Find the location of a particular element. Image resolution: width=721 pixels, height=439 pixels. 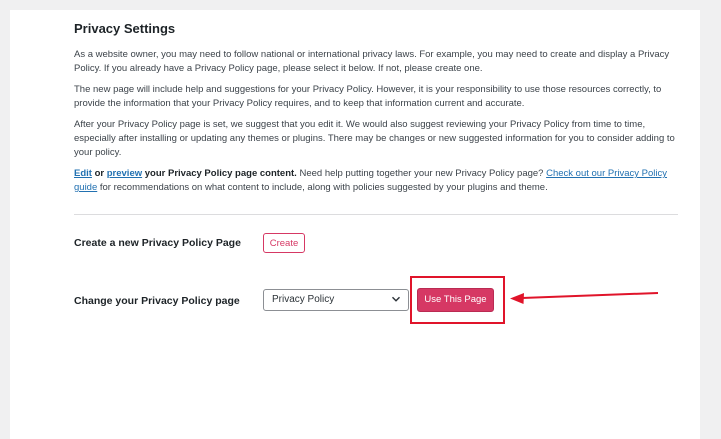

section-title: Privacy Settings is located at coordinates (125, 28).